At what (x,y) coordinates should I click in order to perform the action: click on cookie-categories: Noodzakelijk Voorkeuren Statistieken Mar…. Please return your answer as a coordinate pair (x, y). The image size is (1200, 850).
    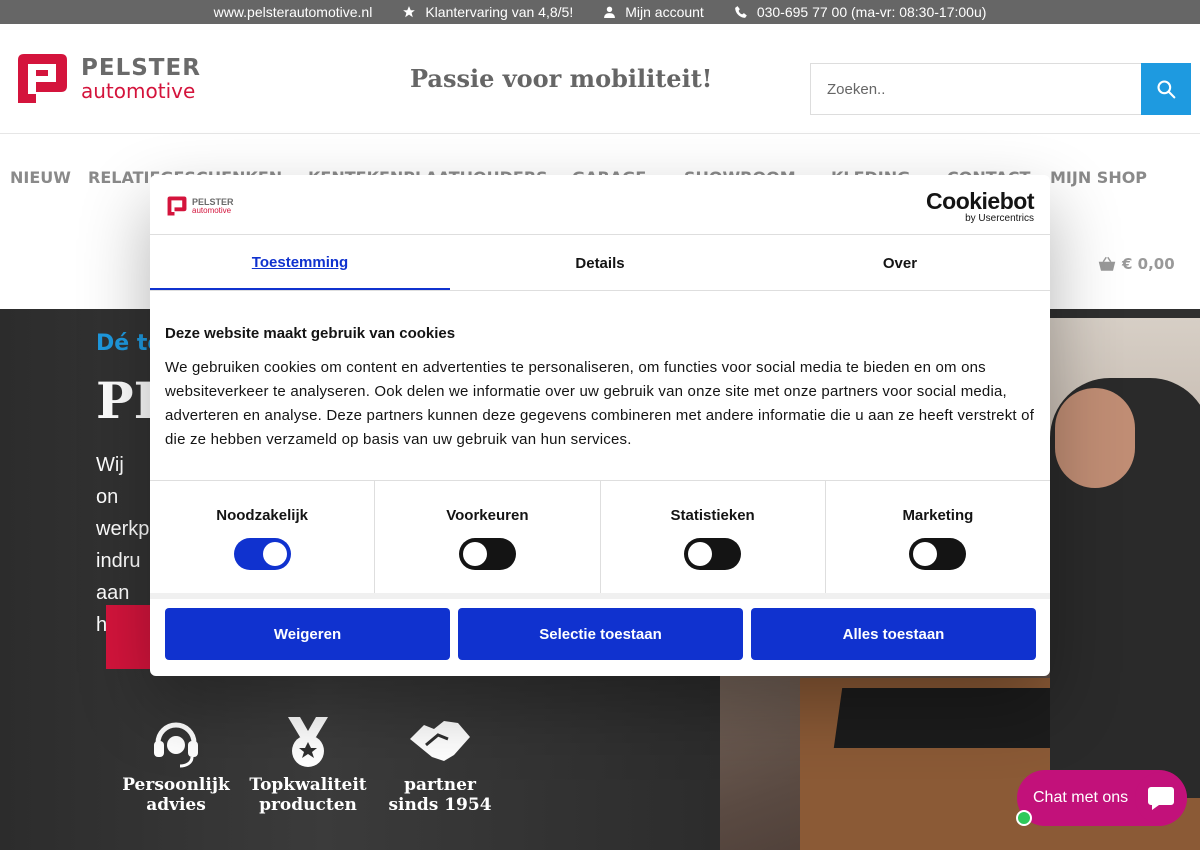
    Looking at the image, I should click on (600, 537).